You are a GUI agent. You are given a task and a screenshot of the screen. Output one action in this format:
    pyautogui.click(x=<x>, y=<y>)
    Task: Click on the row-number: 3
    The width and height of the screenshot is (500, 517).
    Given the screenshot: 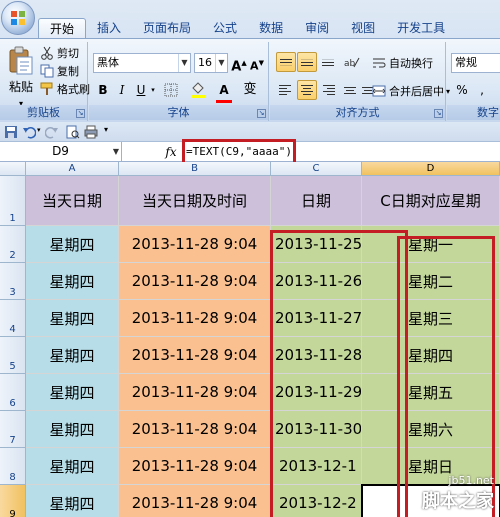 What is the action you would take?
    pyautogui.click(x=12, y=292)
    